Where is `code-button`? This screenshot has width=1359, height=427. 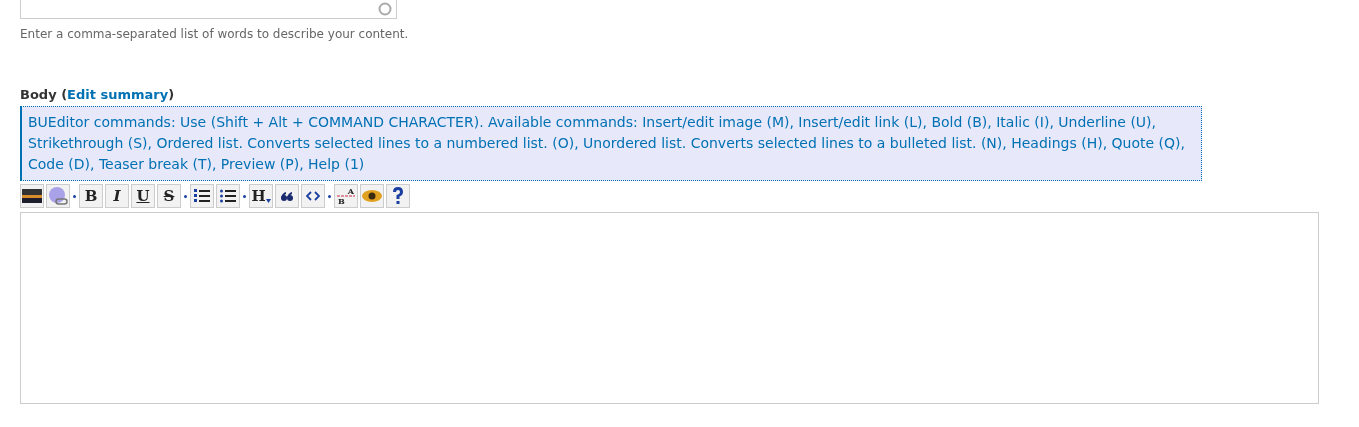
code-button is located at coordinates (313, 196).